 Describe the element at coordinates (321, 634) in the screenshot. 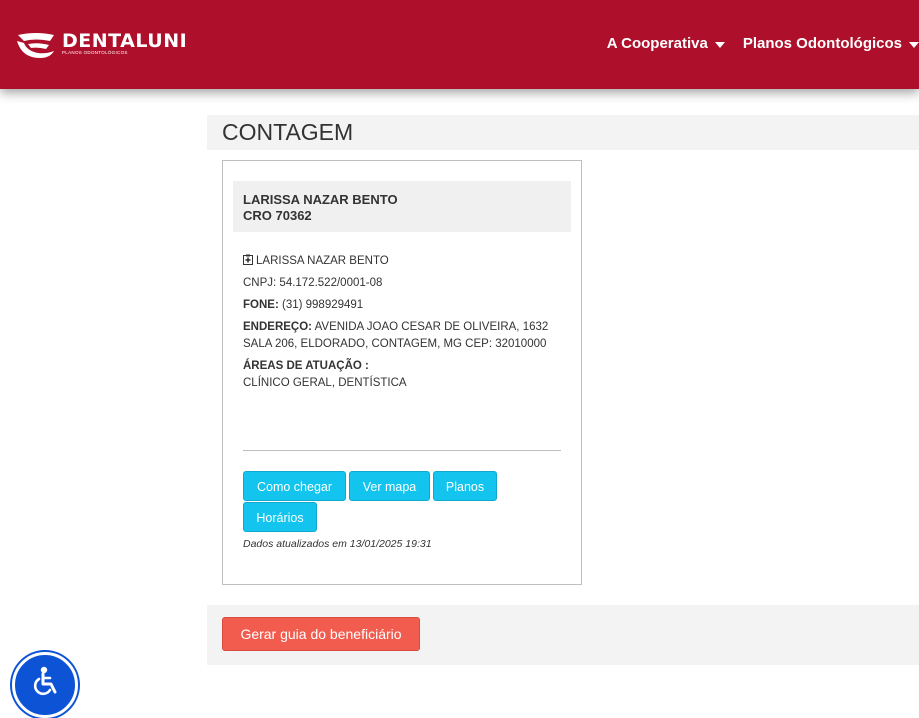

I see `generate-guide-button: Gerar guia do beneficiário` at that location.